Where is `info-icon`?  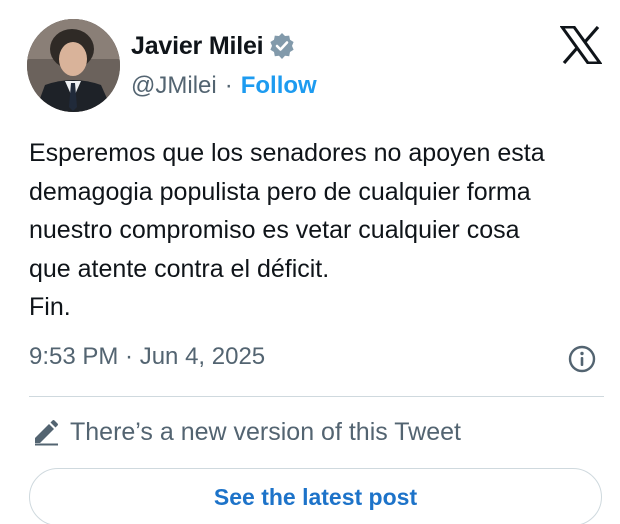
info-icon is located at coordinates (582, 359).